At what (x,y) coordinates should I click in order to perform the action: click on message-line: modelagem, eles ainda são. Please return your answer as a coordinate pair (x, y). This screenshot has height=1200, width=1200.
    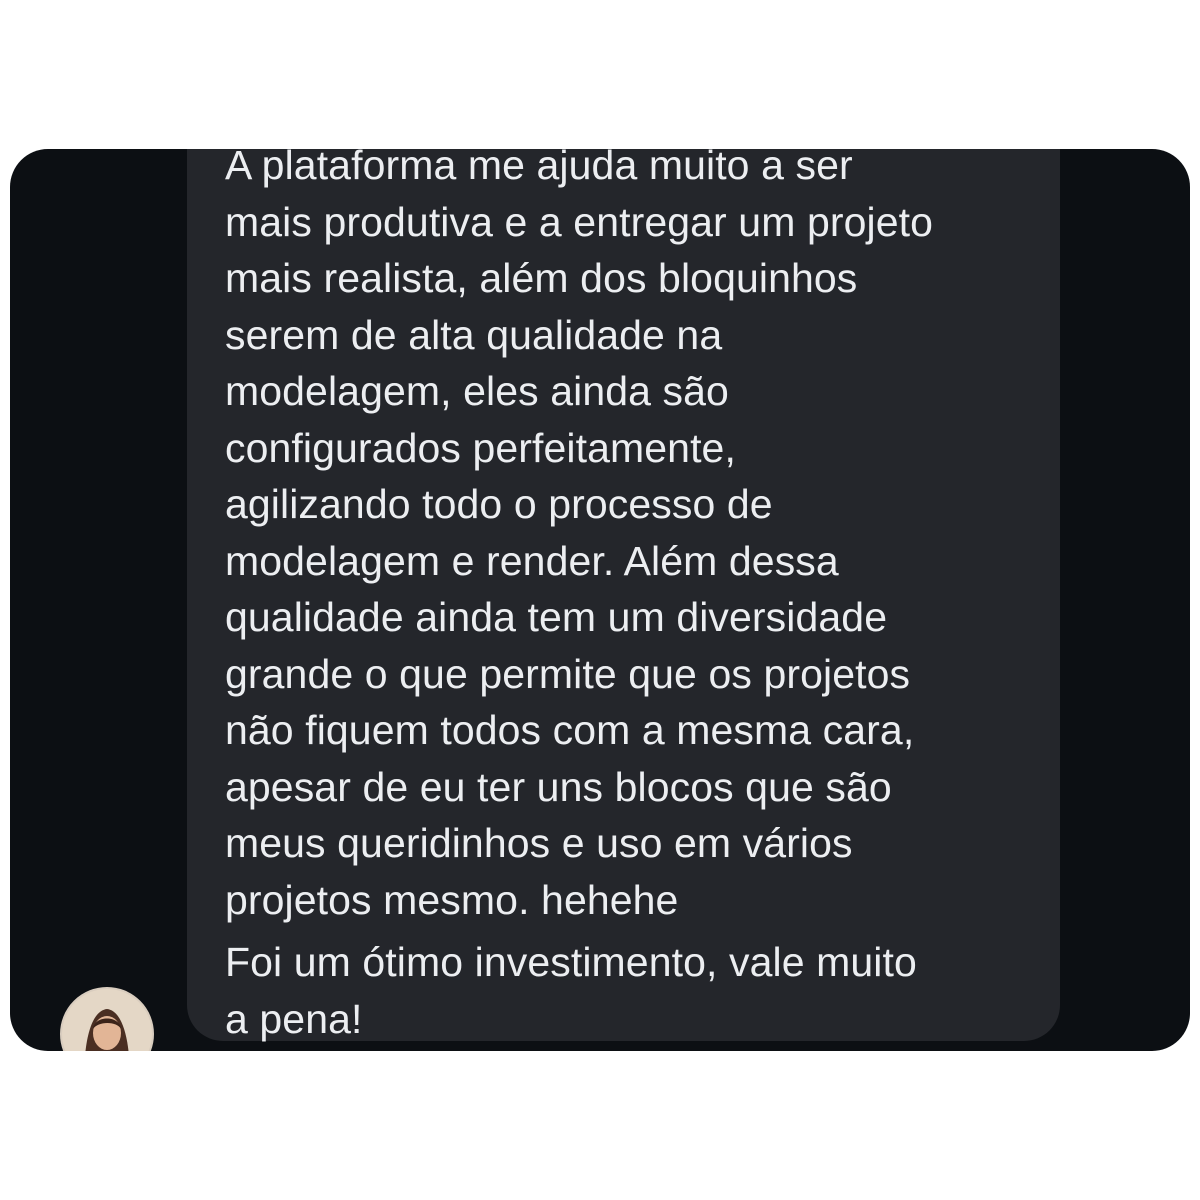
    Looking at the image, I should click on (477, 391).